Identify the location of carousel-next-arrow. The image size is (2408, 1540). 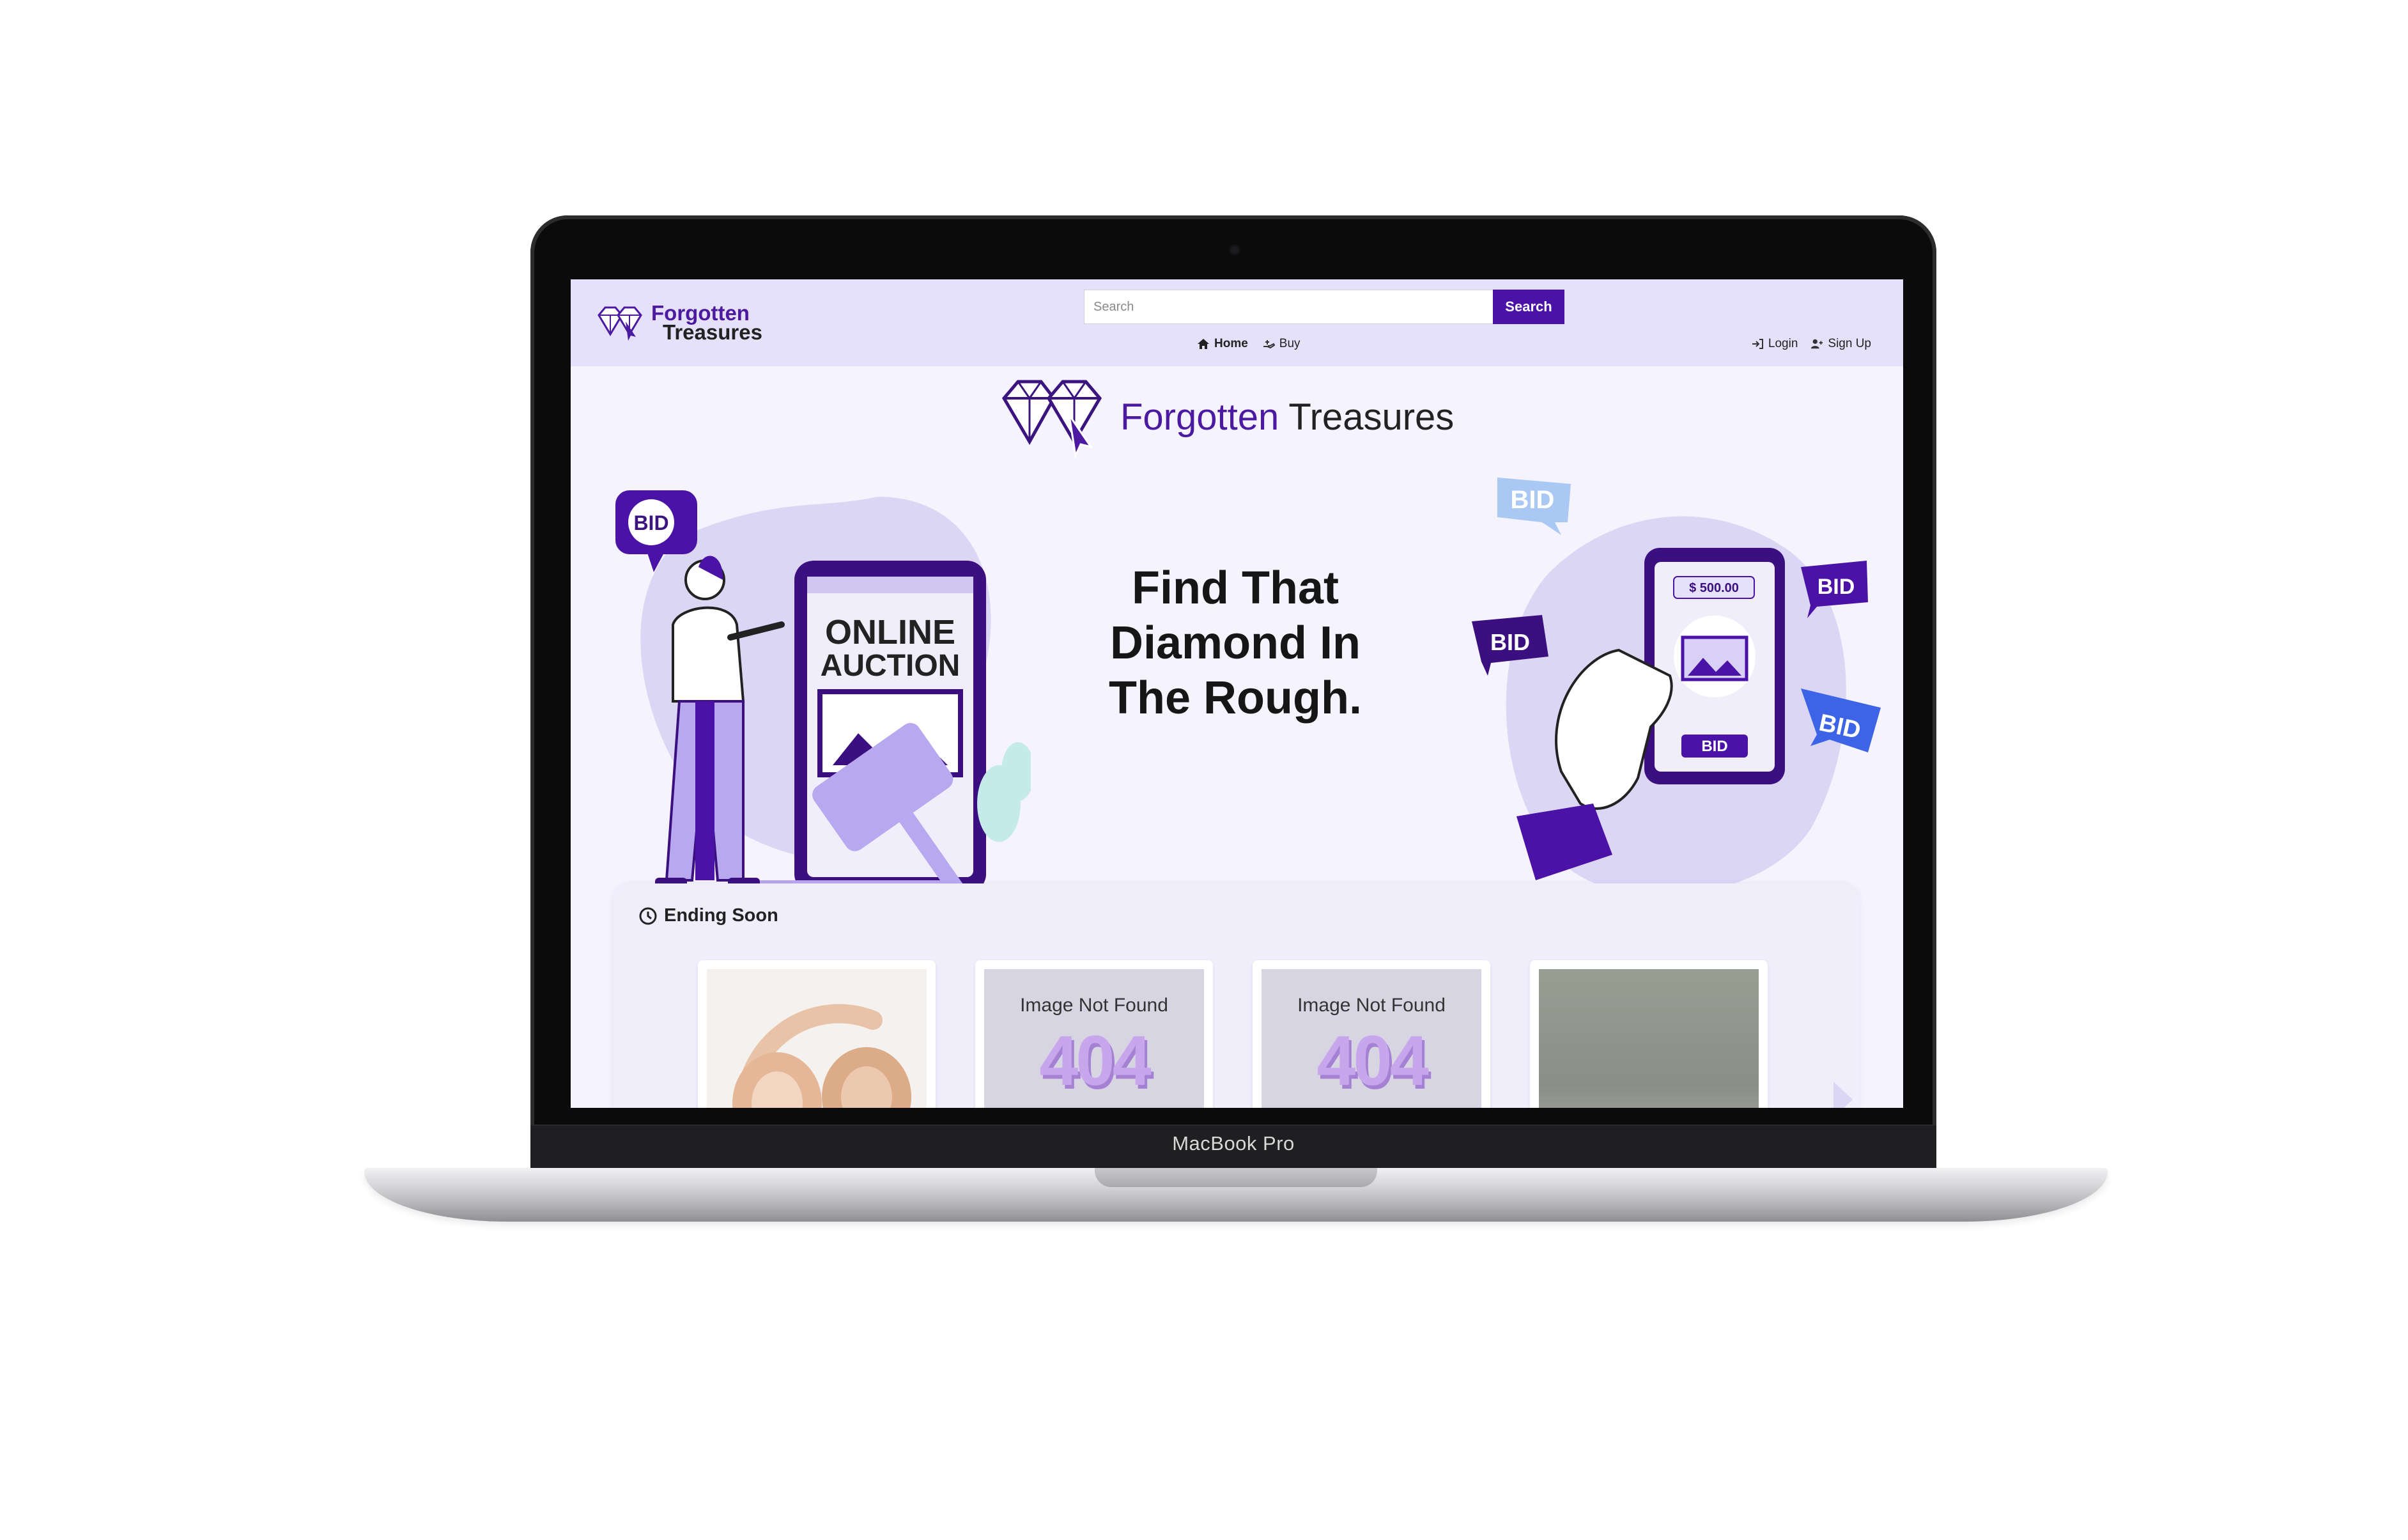
(1843, 1095).